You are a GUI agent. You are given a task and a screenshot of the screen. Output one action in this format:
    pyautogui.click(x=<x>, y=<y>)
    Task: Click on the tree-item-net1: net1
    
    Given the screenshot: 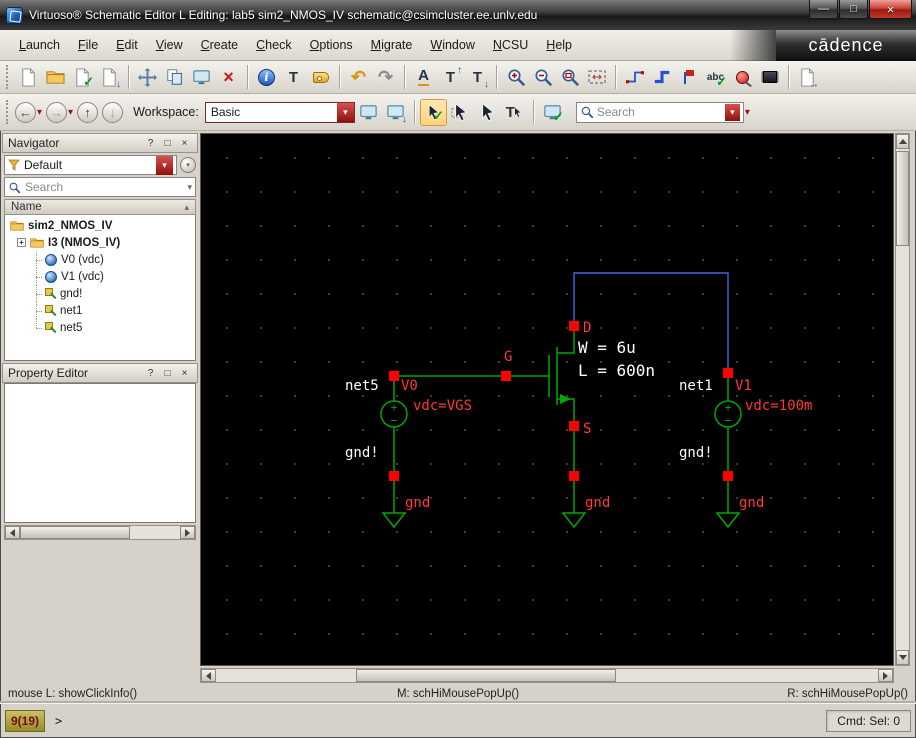 What is the action you would take?
    pyautogui.click(x=100, y=310)
    